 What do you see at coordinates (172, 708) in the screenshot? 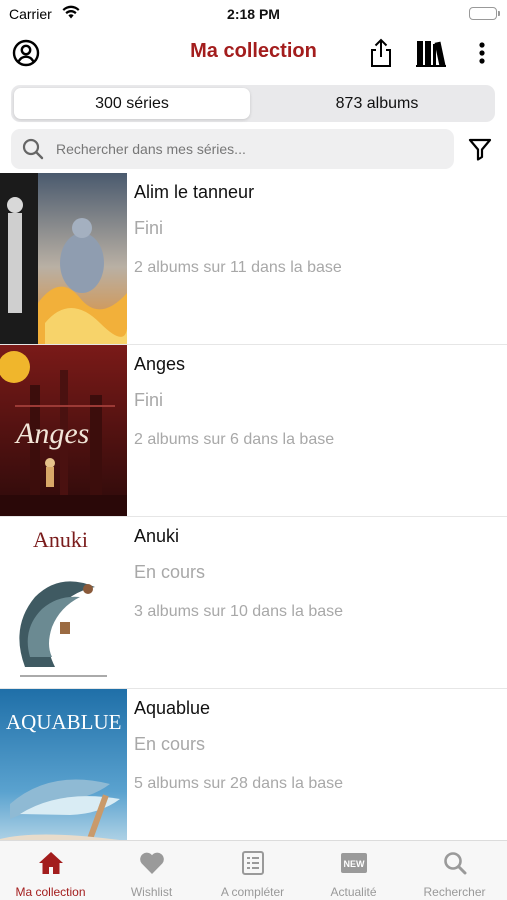
I see `series-title: Aquablue` at bounding box center [172, 708].